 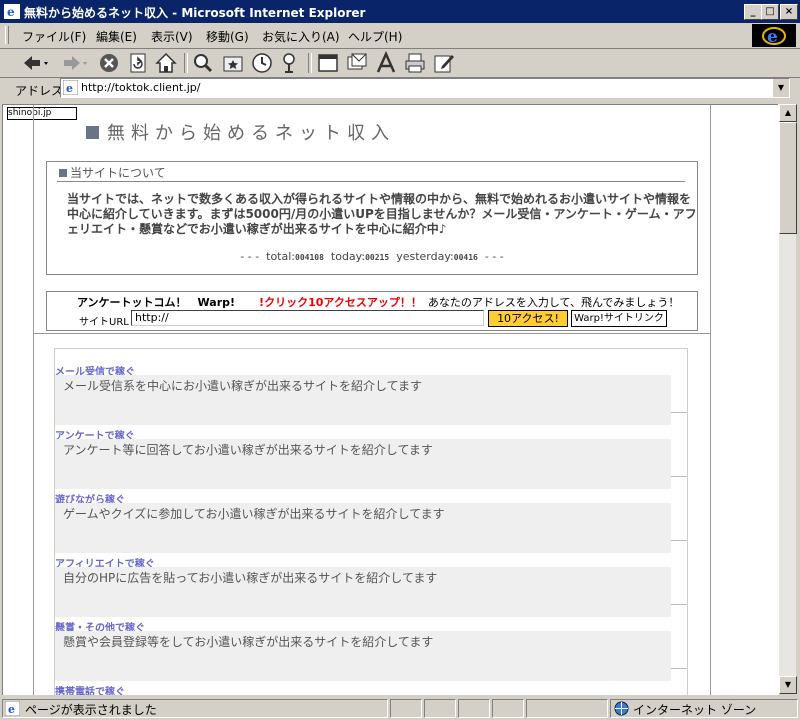 What do you see at coordinates (375, 36) in the screenshot?
I see `menu-help: ヘルプ(H)` at bounding box center [375, 36].